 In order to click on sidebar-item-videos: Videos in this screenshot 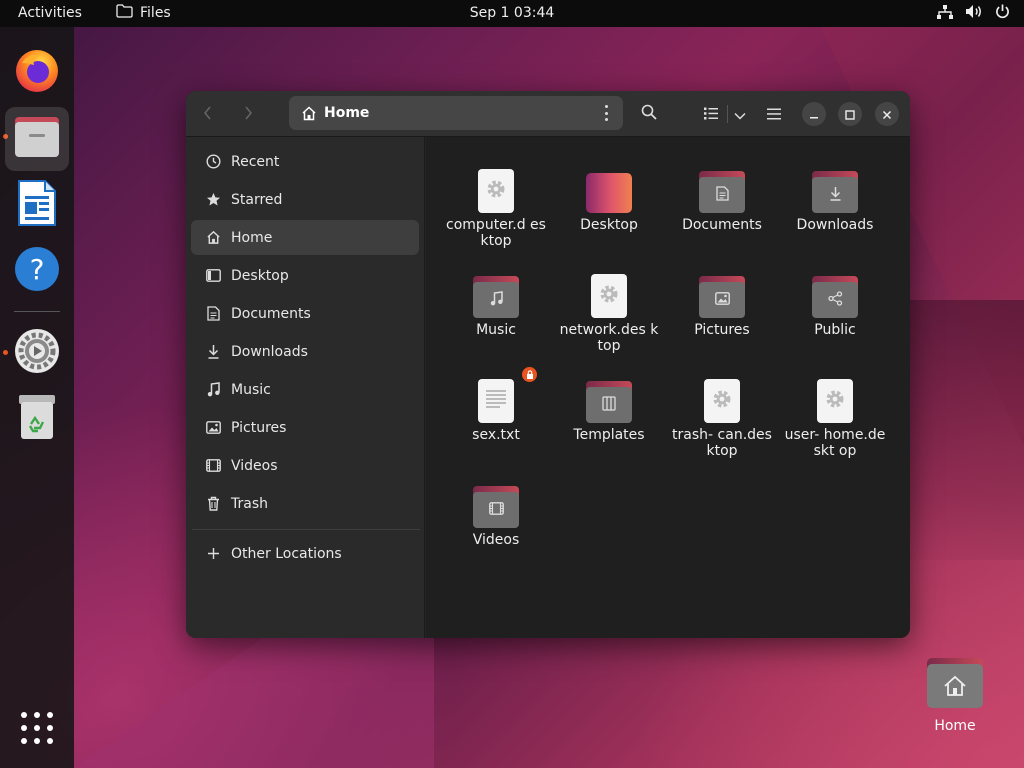, I will do `click(305, 465)`.